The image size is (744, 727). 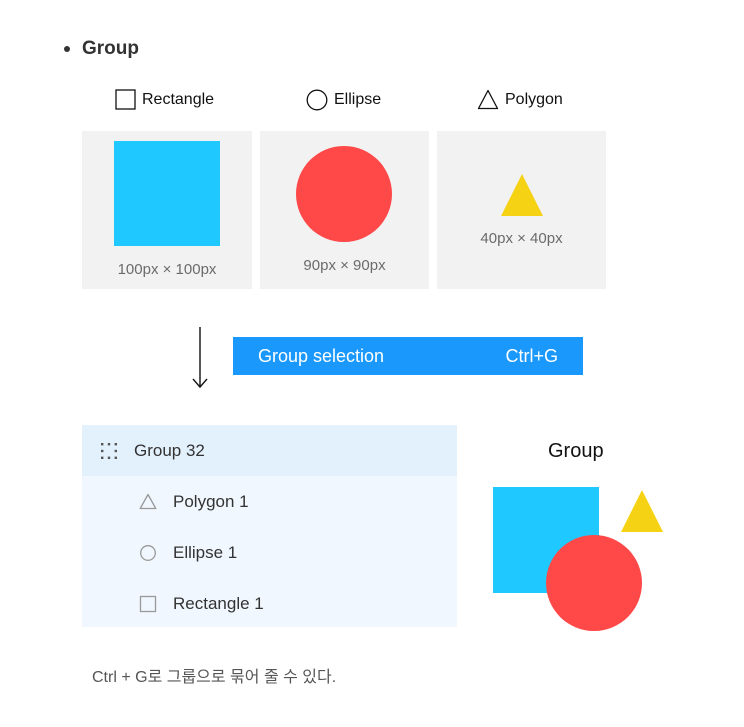 What do you see at coordinates (594, 583) in the screenshot?
I see `grouped-ellipse` at bounding box center [594, 583].